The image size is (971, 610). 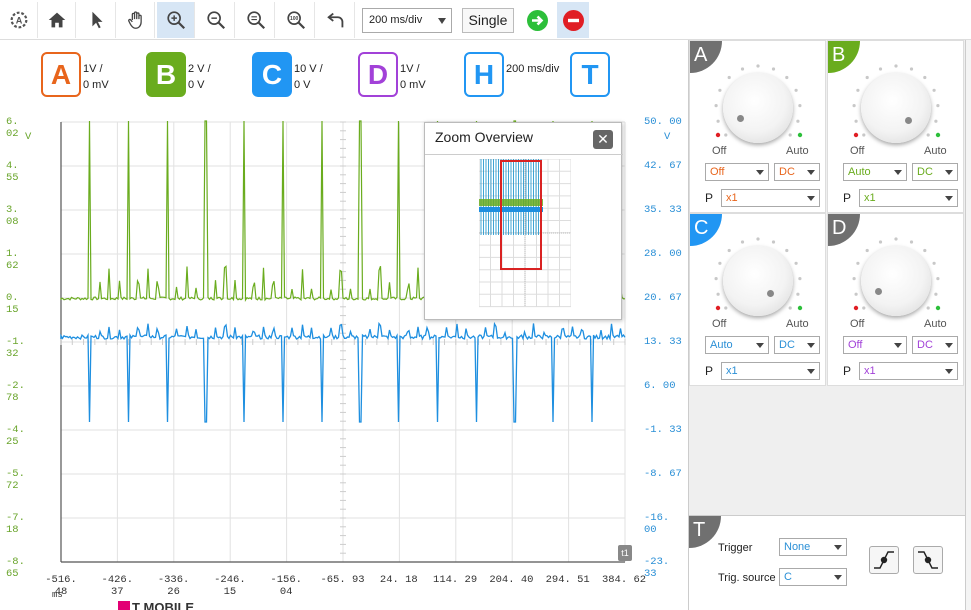 What do you see at coordinates (663, 254) in the screenshot?
I see `y-right-tick-label: 28. 00` at bounding box center [663, 254].